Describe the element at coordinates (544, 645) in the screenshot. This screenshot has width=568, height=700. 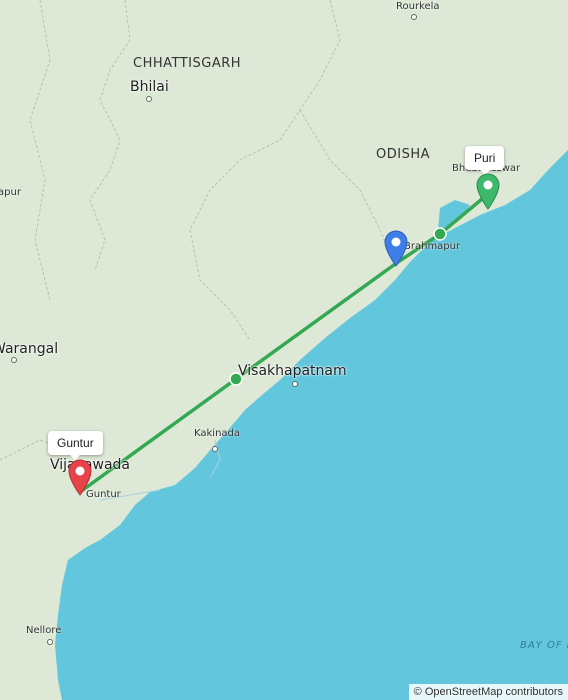
I see `label-bay-of-bengal: BAY OF BENGAL` at that location.